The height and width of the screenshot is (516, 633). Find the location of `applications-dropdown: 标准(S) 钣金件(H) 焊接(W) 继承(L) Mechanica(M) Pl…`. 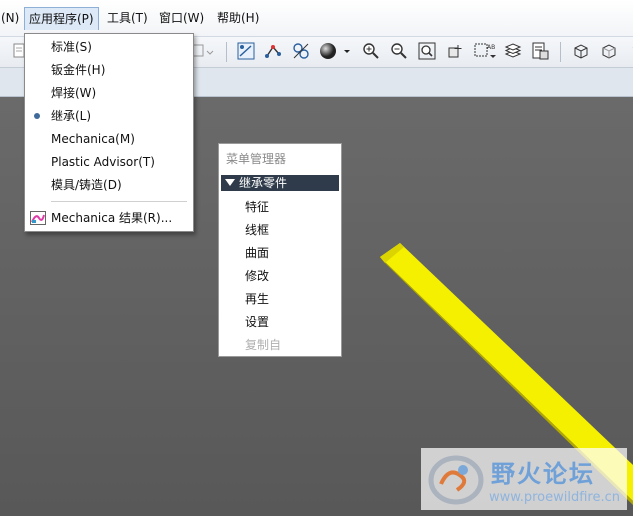

applications-dropdown: 标准(S) 钣金件(H) 焊接(W) 继承(L) Mechanica(M) Pl… is located at coordinates (109, 132).